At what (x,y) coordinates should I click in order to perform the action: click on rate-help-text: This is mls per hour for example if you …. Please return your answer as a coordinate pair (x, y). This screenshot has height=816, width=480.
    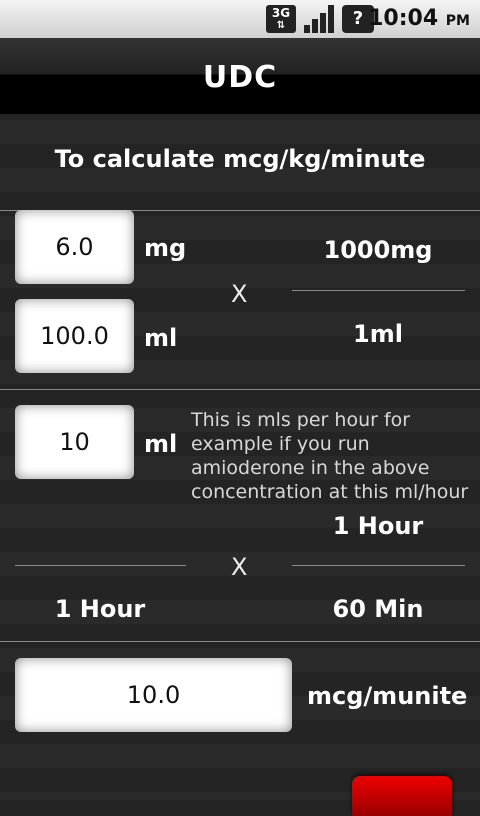
    Looking at the image, I should click on (330, 456).